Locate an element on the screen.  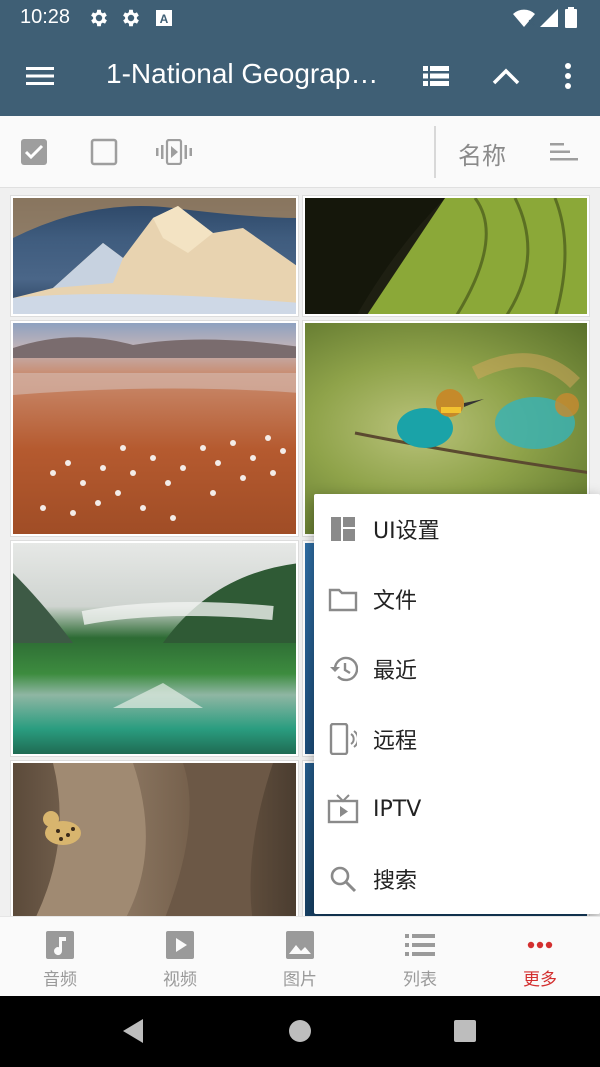
tab-audio: 音频 is located at coordinates (60, 957).